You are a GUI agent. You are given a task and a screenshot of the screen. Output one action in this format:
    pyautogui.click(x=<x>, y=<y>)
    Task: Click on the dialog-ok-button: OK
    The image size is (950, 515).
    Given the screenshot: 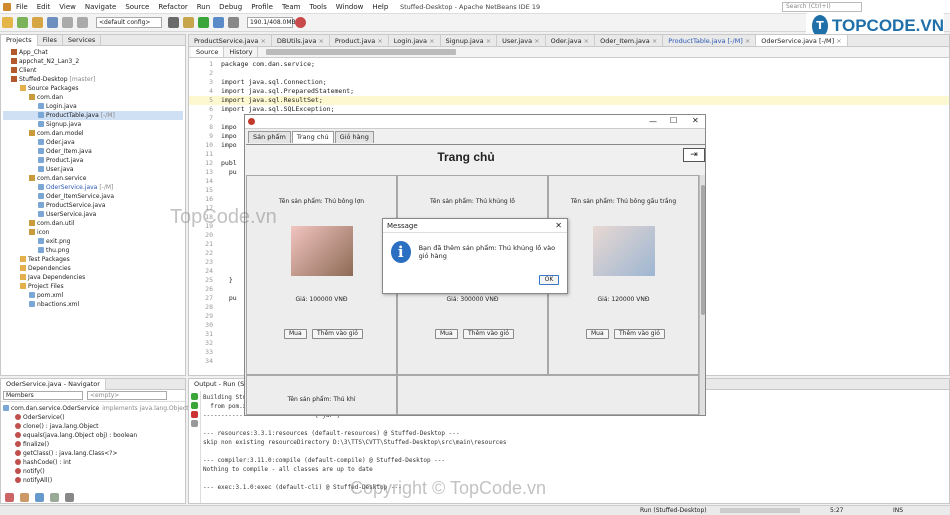 What is the action you would take?
    pyautogui.click(x=549, y=280)
    